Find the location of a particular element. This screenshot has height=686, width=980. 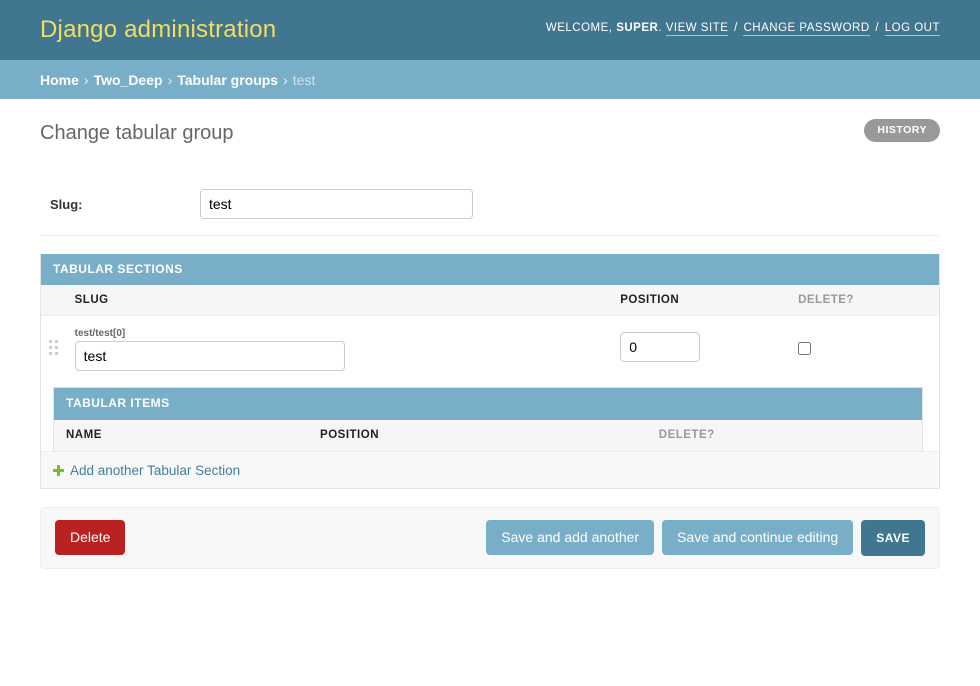

cell-position is located at coordinates (697, 348).